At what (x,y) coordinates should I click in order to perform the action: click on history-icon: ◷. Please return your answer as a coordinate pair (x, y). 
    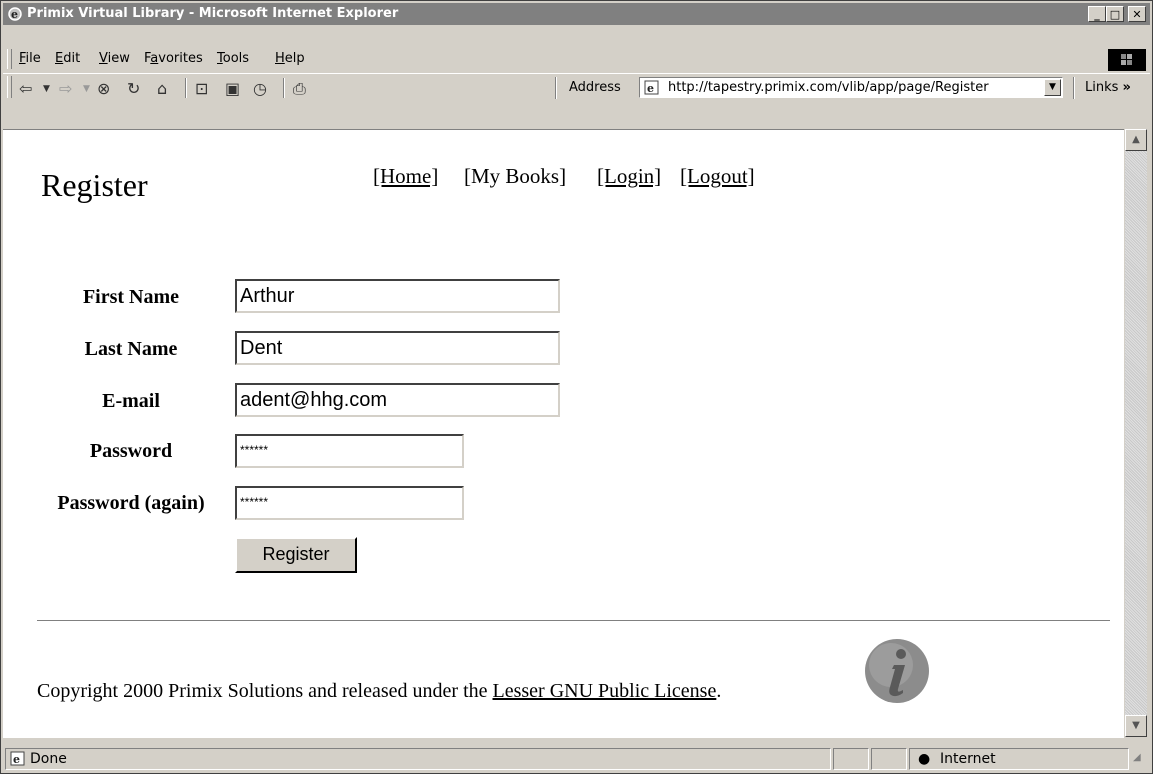
    Looking at the image, I should click on (260, 88).